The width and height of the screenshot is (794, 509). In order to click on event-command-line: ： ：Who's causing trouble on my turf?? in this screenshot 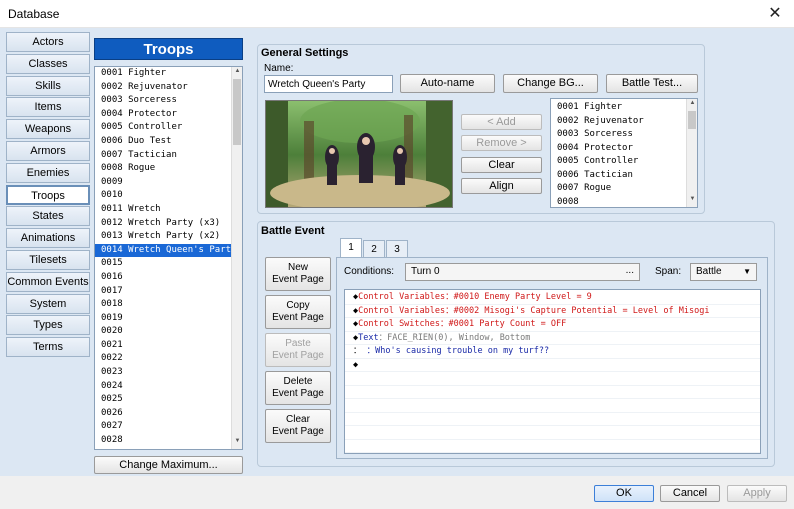, I will do `click(552, 352)`.